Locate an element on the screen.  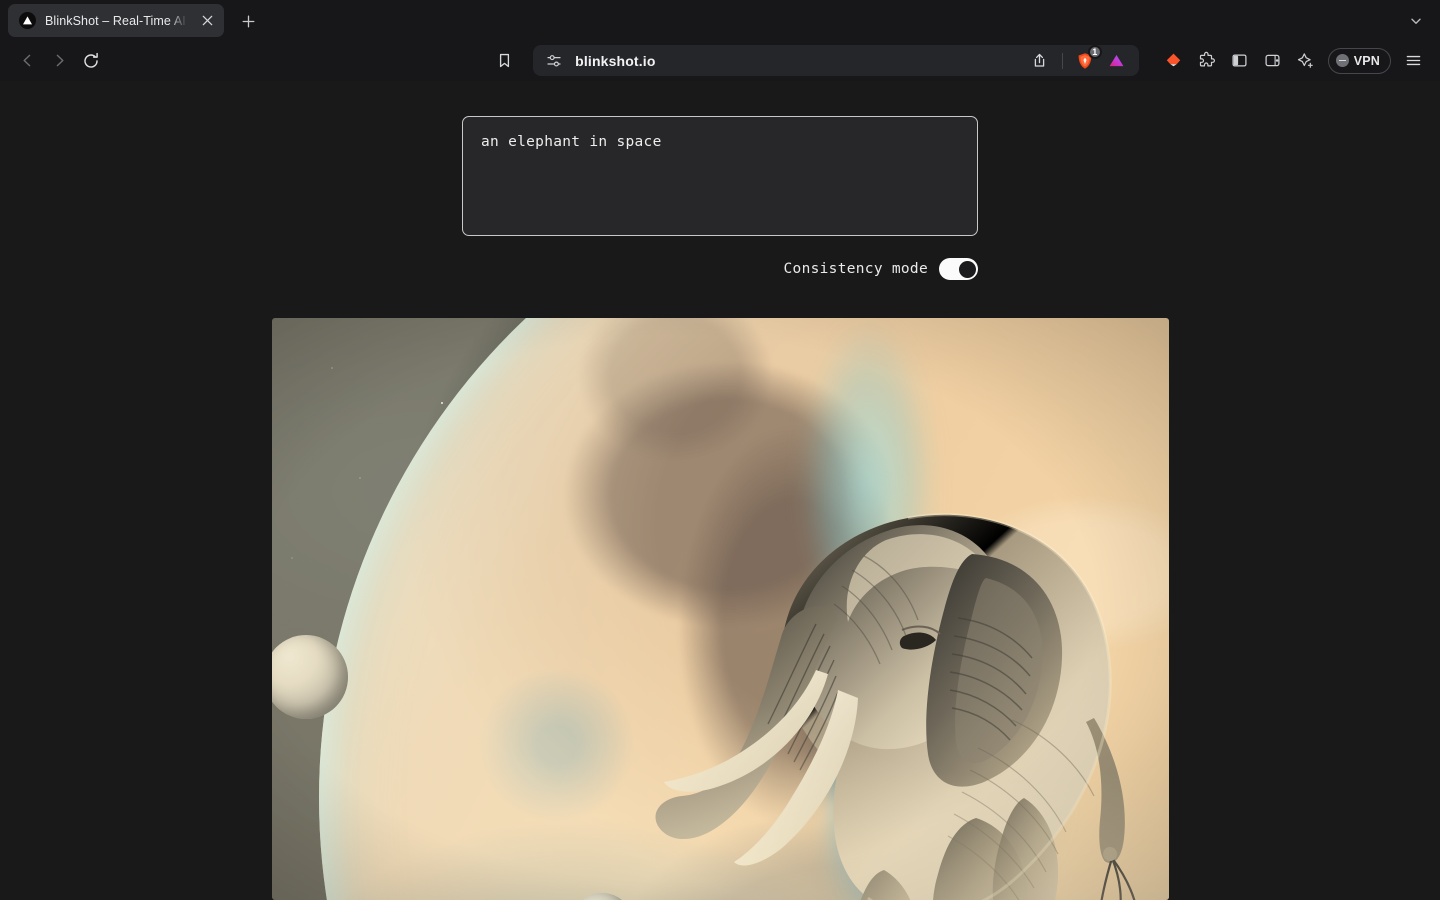
vpn-label: VPN is located at coordinates (1366, 60).